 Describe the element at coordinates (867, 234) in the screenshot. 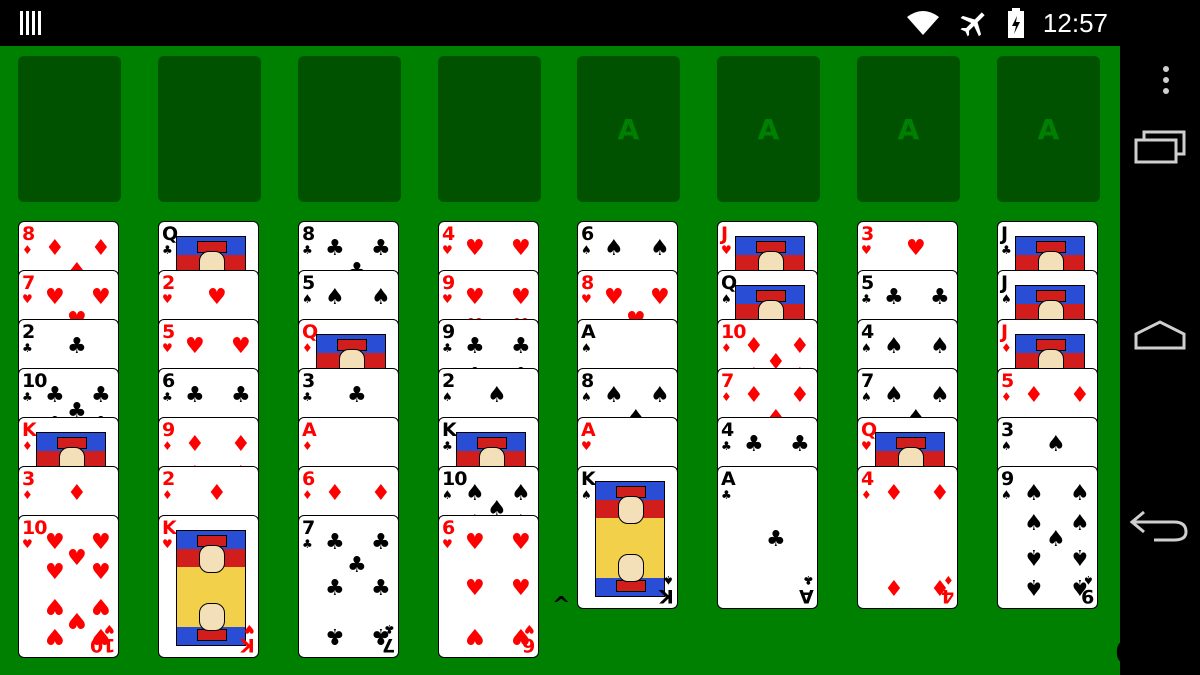

I see `card-rank: 3` at that location.